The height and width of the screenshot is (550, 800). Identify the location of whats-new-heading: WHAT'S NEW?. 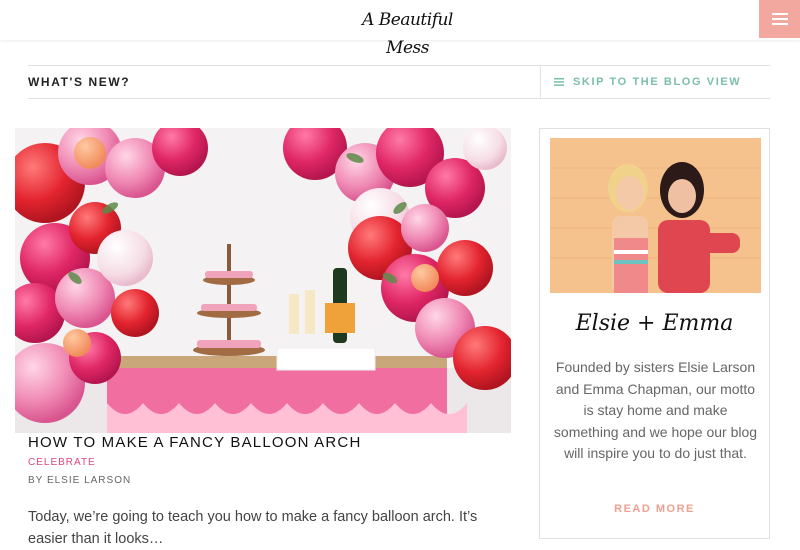
(79, 82).